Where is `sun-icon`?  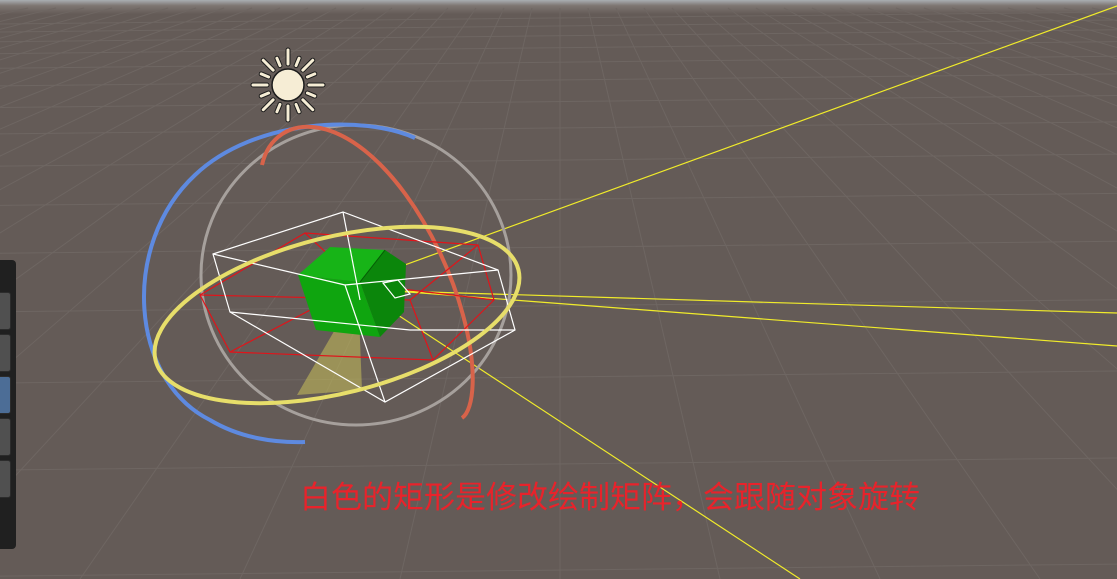
sun-icon is located at coordinates (288, 85).